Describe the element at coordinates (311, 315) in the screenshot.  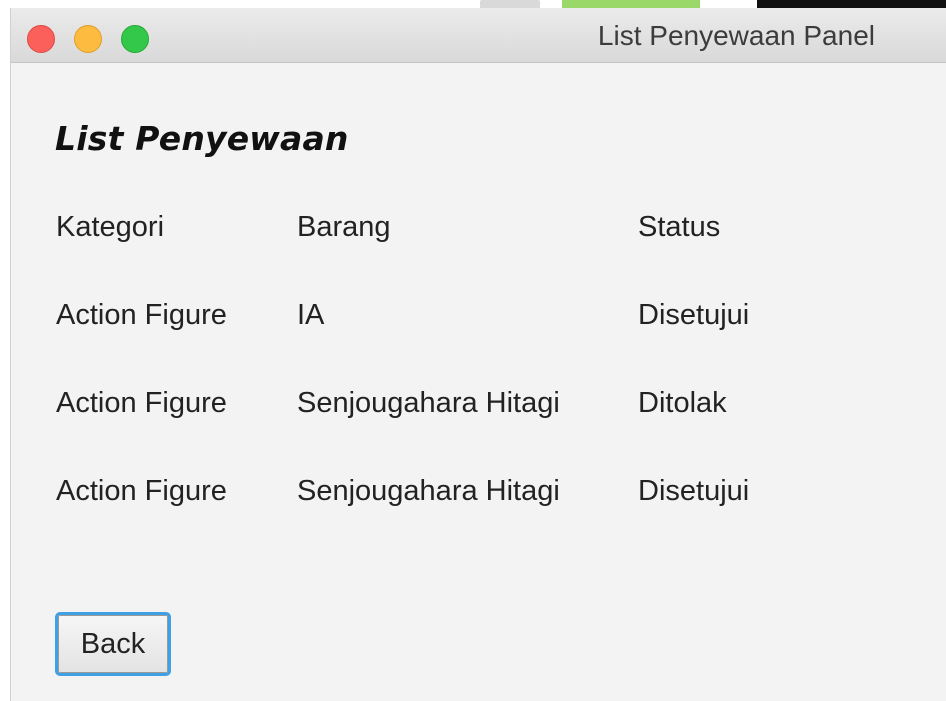
I see `row-1-barang: IA` at that location.